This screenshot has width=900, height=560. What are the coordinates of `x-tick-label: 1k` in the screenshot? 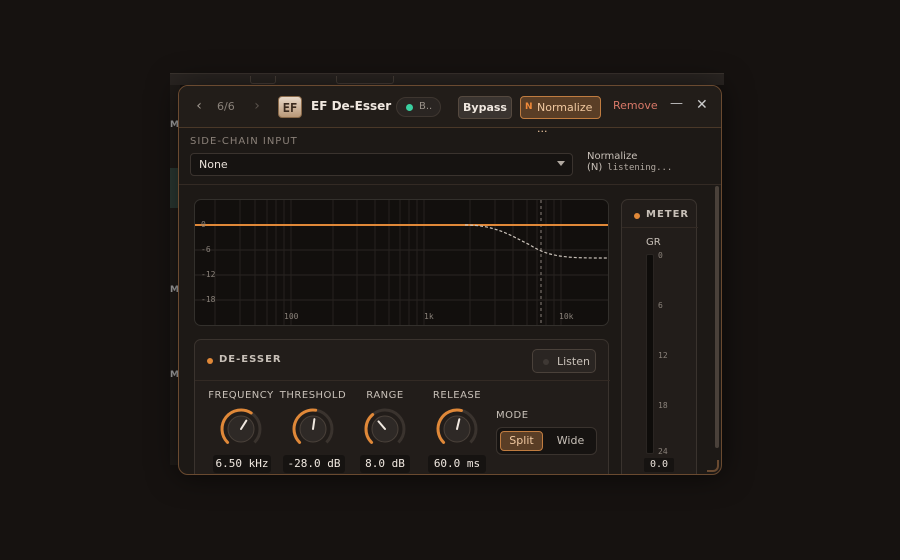 It's located at (429, 316).